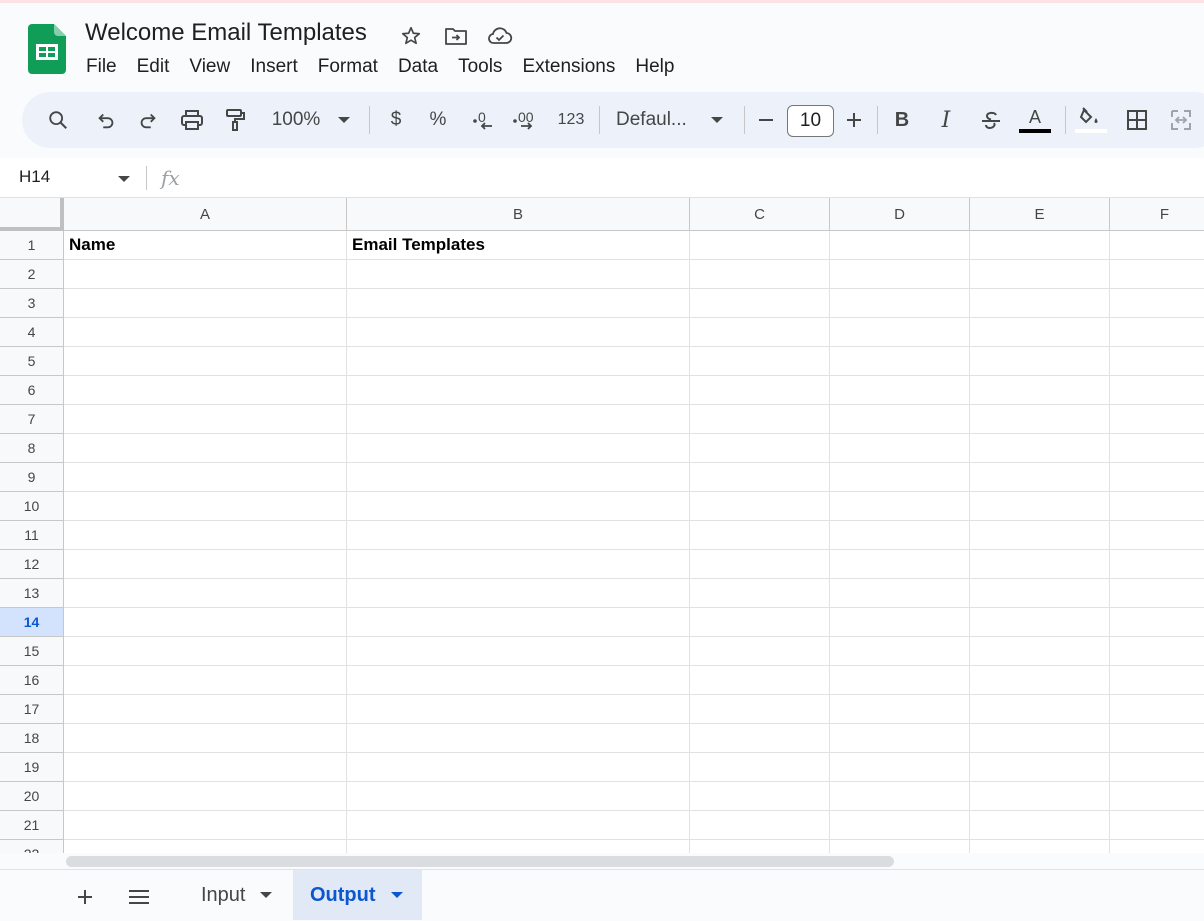 The height and width of the screenshot is (921, 1204). What do you see at coordinates (1040, 274) in the screenshot?
I see `cell-e2` at bounding box center [1040, 274].